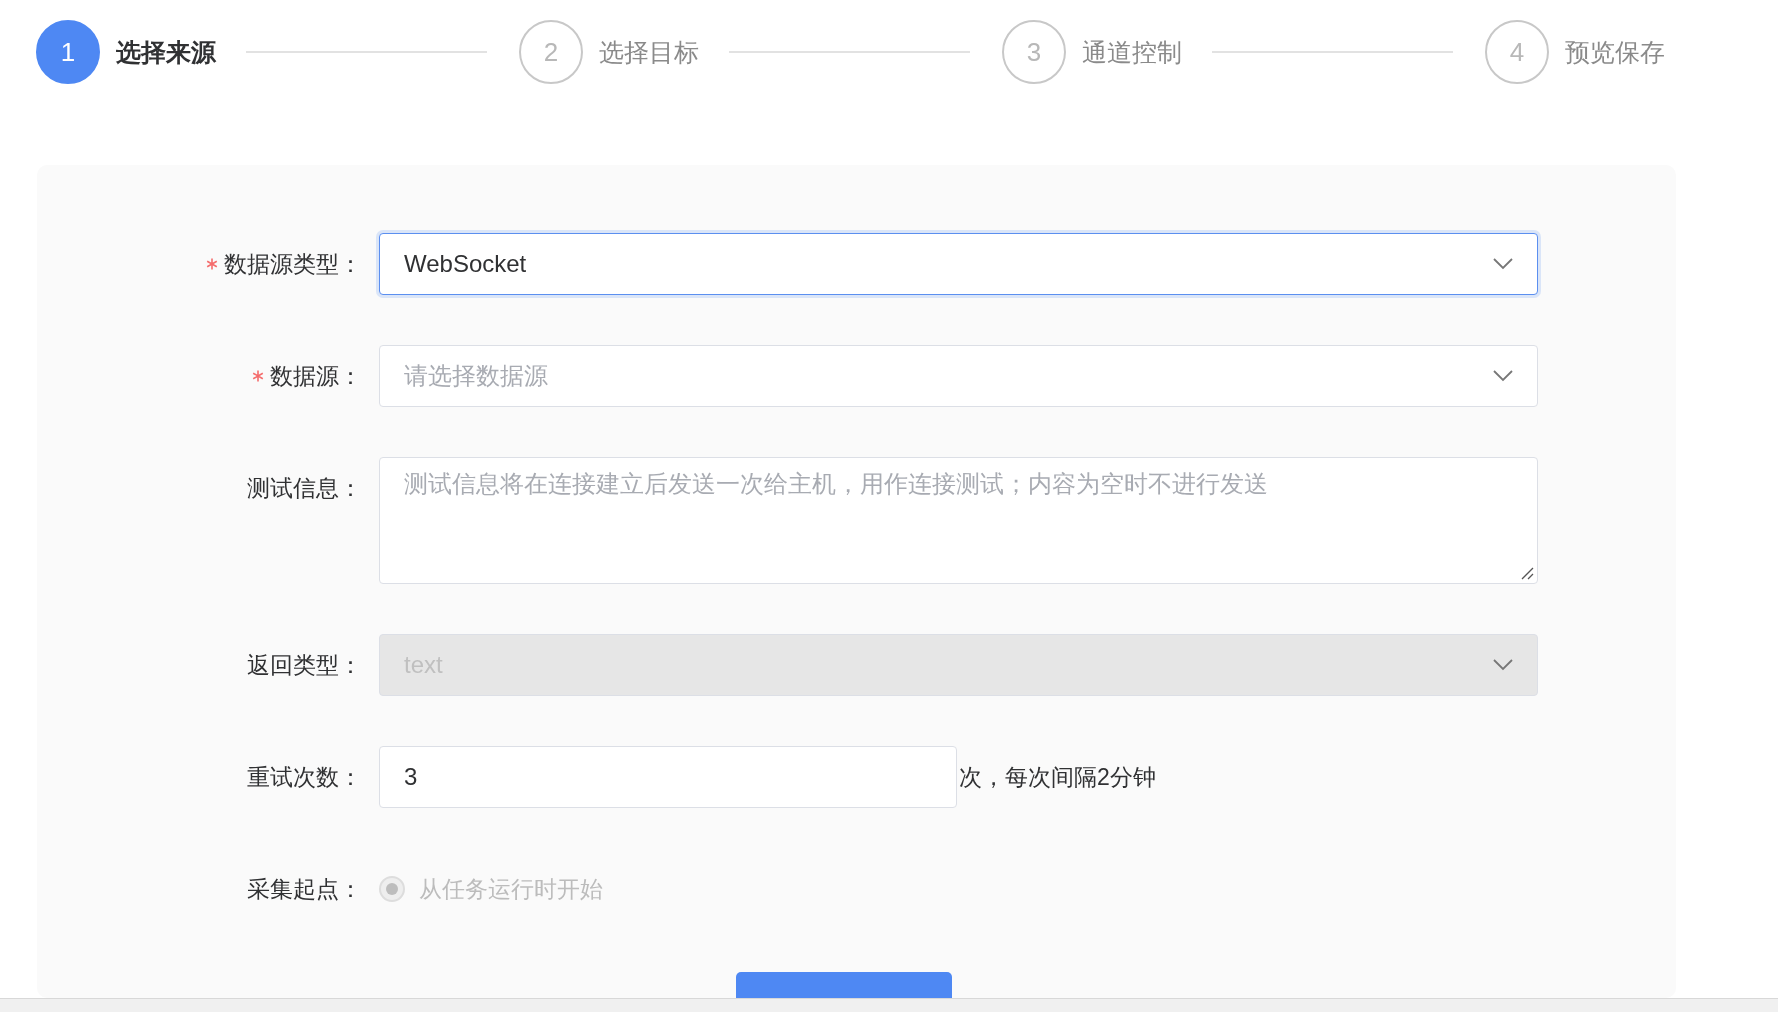 The image size is (1778, 1012). What do you see at coordinates (1517, 52) in the screenshot?
I see `step-number: 4` at bounding box center [1517, 52].